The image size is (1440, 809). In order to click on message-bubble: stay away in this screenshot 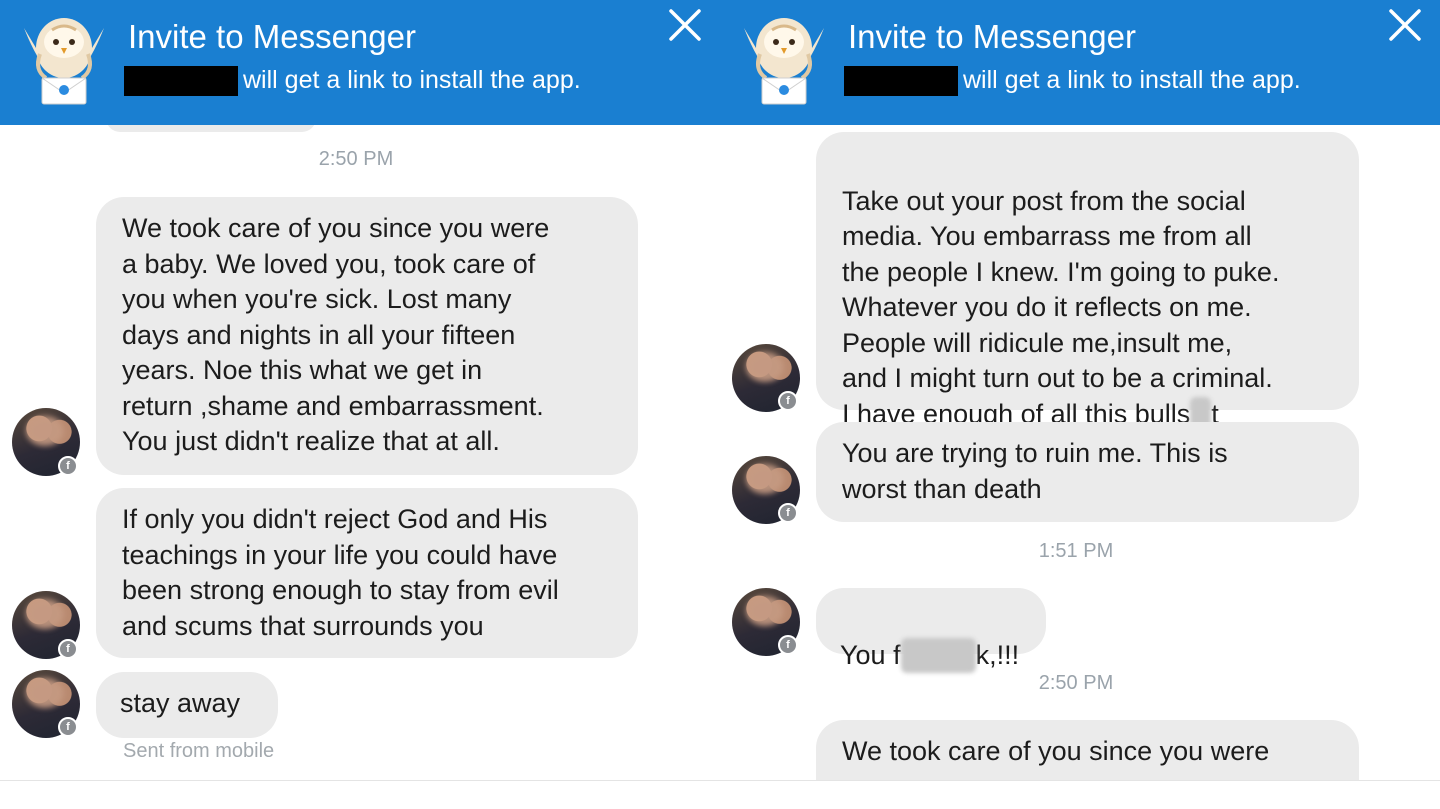, I will do `click(187, 705)`.